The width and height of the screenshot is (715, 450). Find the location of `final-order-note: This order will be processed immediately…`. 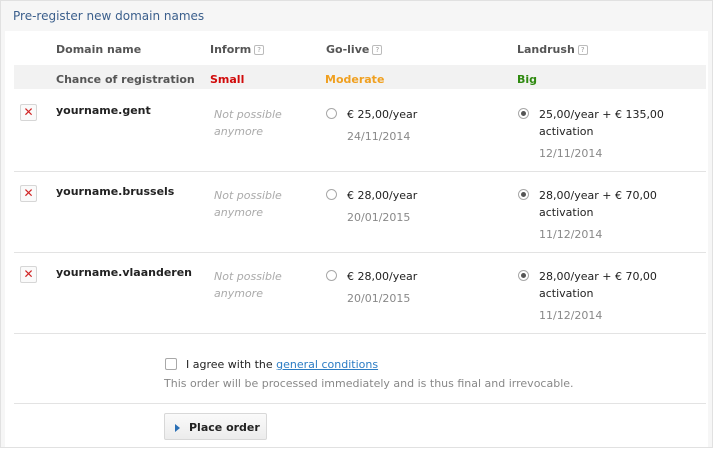

final-order-note: This order will be processed immediately… is located at coordinates (369, 383).